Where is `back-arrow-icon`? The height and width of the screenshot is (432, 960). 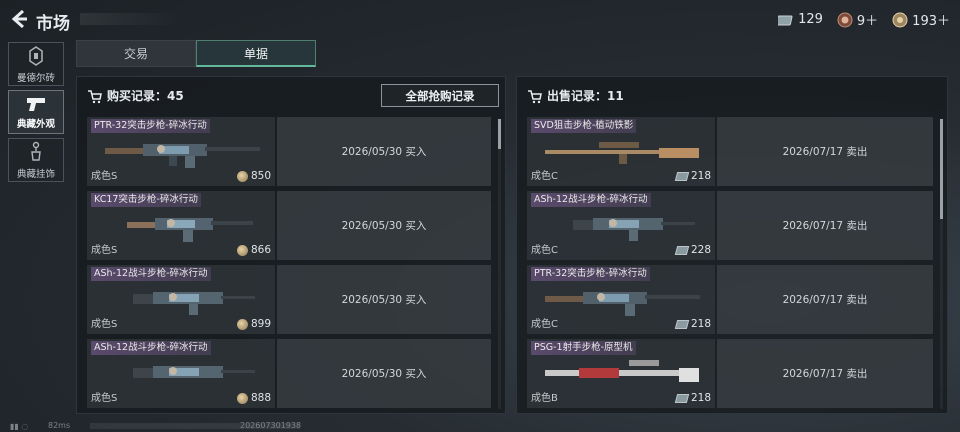
back-arrow-icon is located at coordinates (19, 19).